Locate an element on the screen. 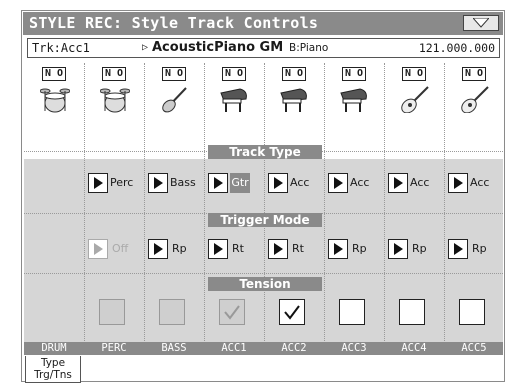 The width and height of the screenshot is (512, 392). trigger-mode-acc1: Rt is located at coordinates (238, 248).